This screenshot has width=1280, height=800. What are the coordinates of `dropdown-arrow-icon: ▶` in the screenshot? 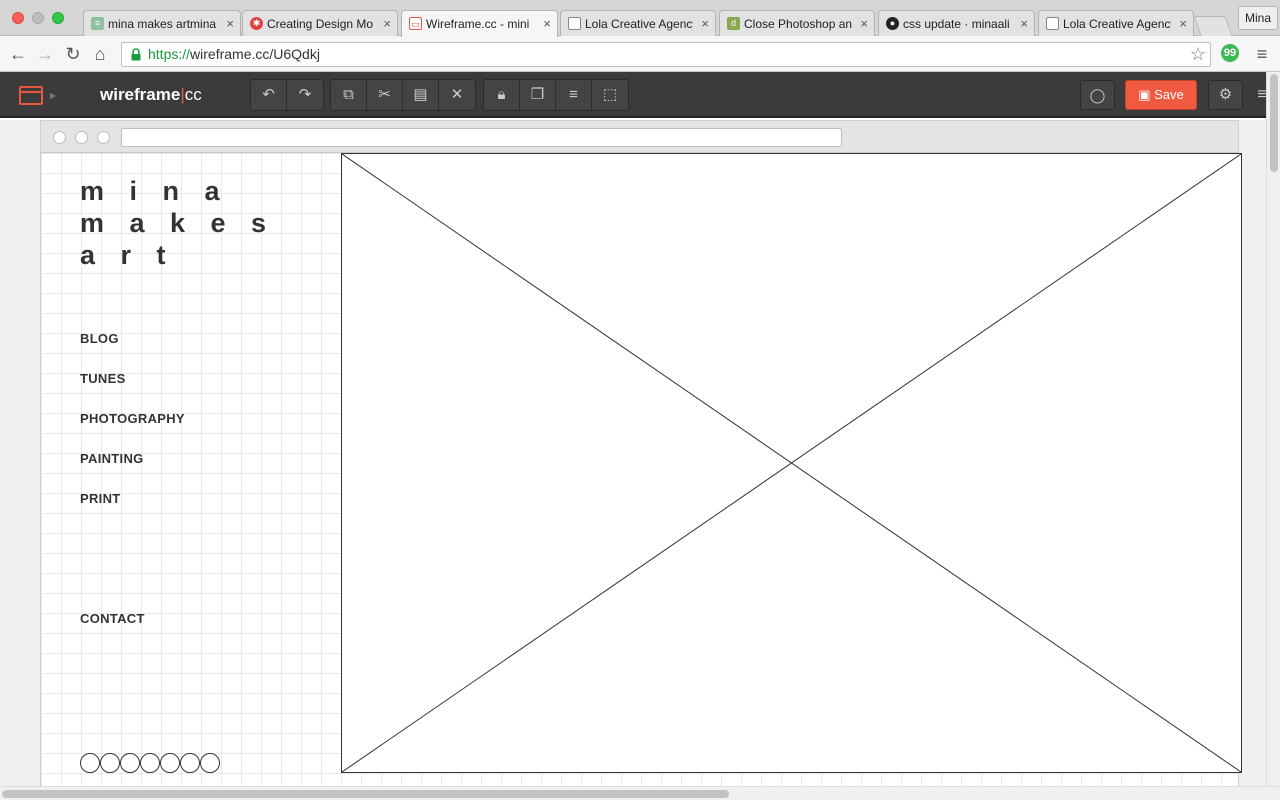 It's located at (53, 95).